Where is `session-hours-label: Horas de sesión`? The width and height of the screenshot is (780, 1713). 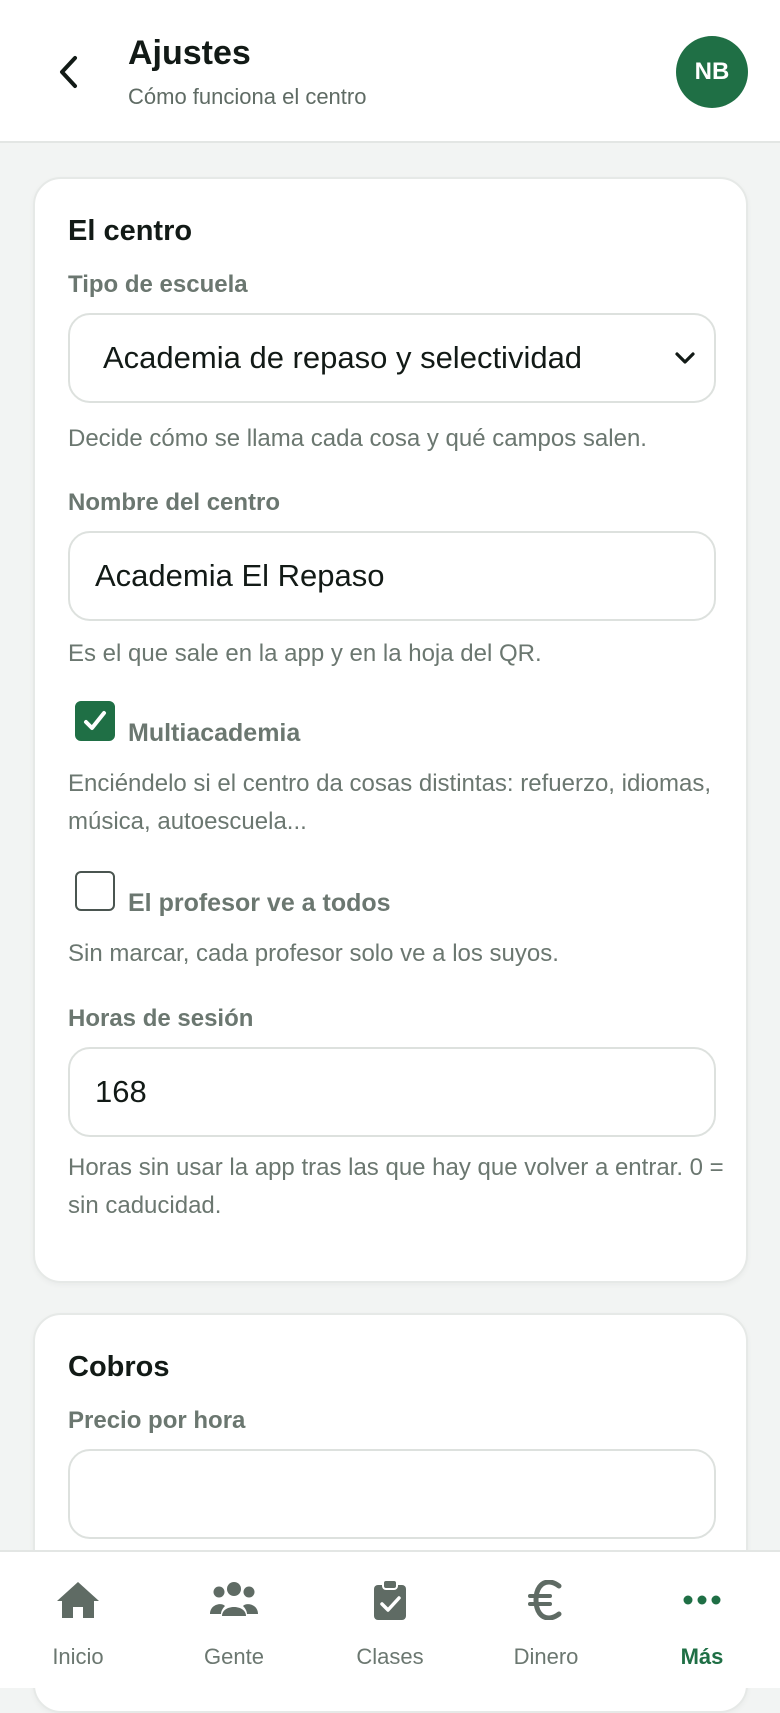 session-hours-label: Horas de sesión is located at coordinates (161, 1018).